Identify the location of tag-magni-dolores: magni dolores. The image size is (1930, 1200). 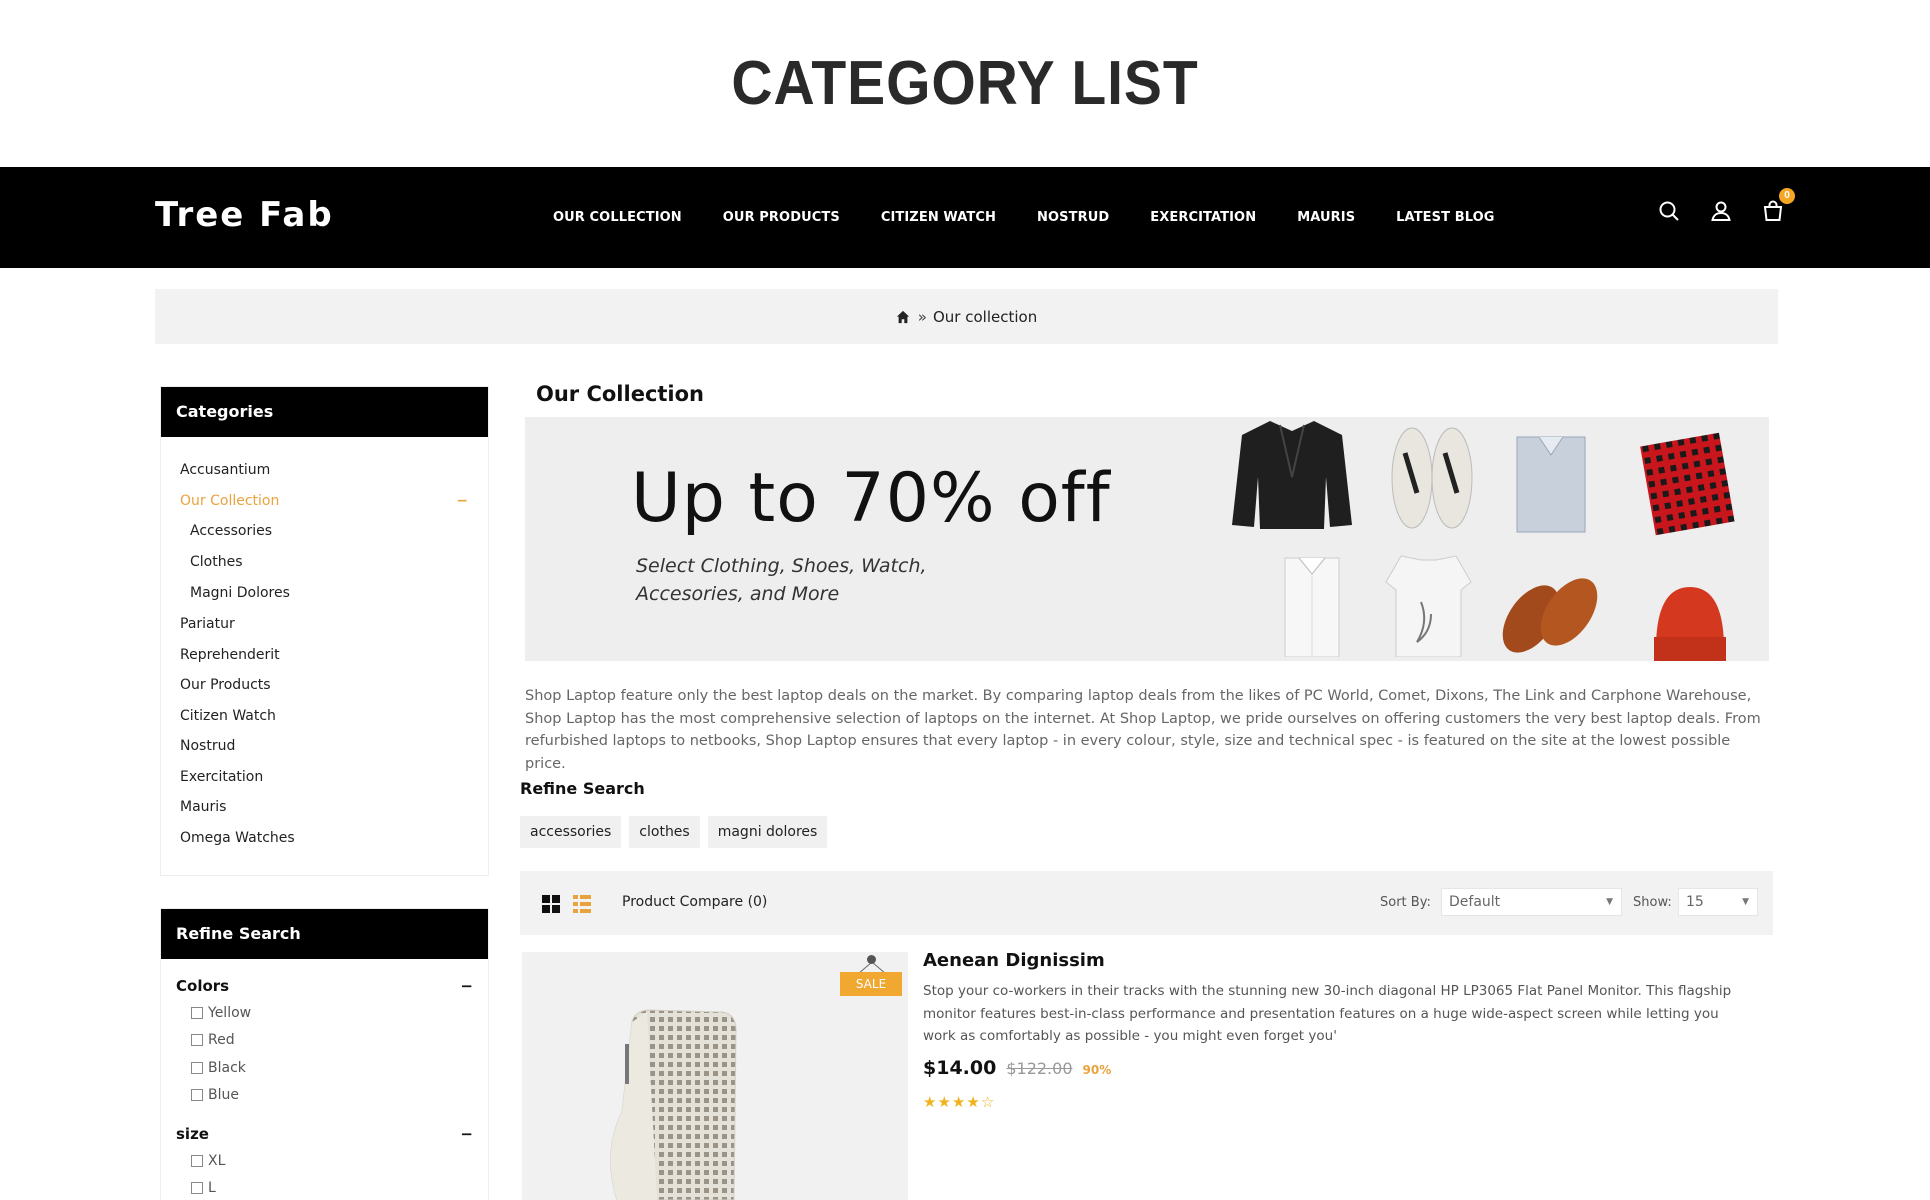
(767, 832).